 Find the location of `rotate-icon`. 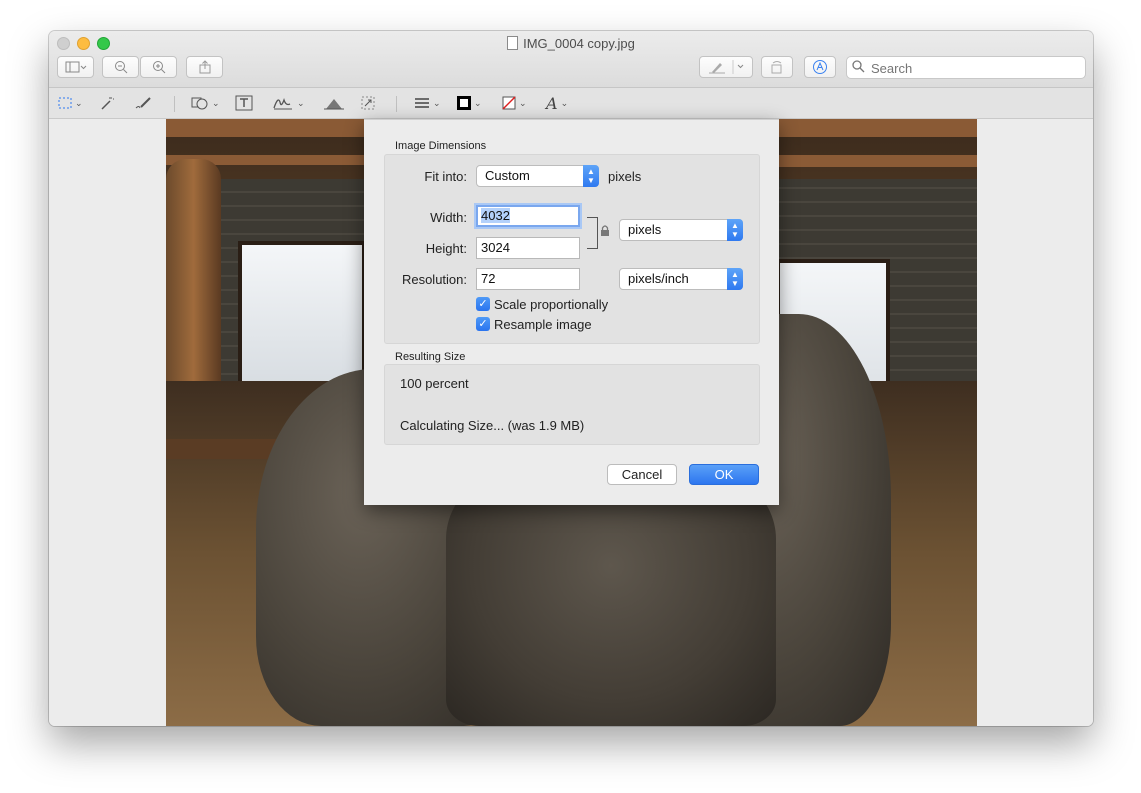

rotate-icon is located at coordinates (776, 67).